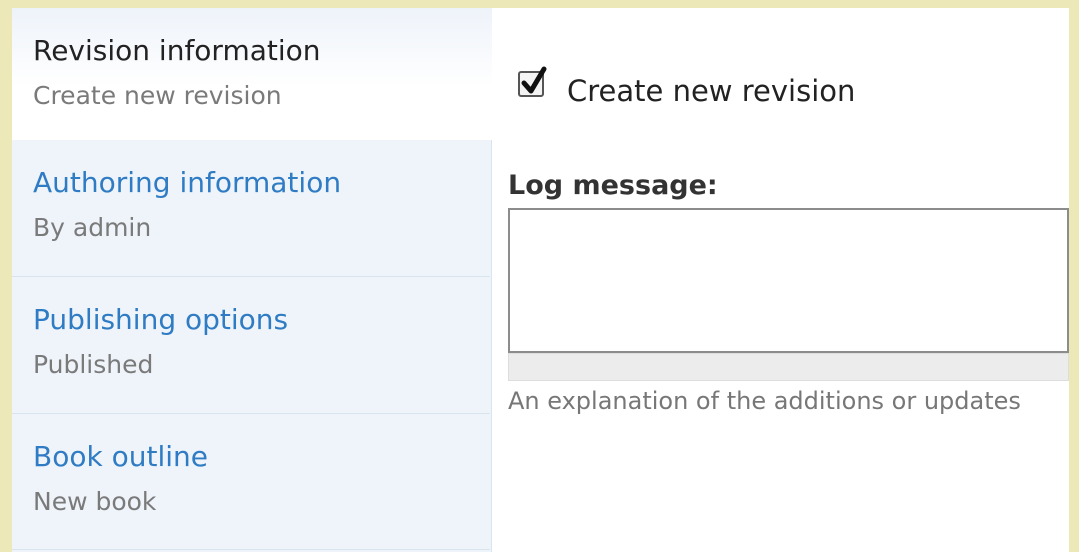 The width and height of the screenshot is (1079, 552). What do you see at coordinates (252, 74) in the screenshot?
I see `tab-revision-information: Revision information Create new revision` at bounding box center [252, 74].